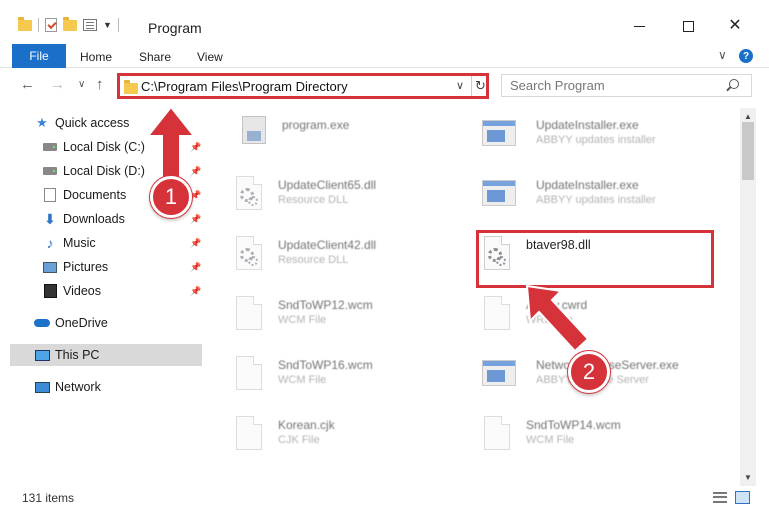 The height and width of the screenshot is (519, 769). What do you see at coordinates (748, 297) in the screenshot?
I see `vertical-scrollbar: ▲ ▼` at bounding box center [748, 297].